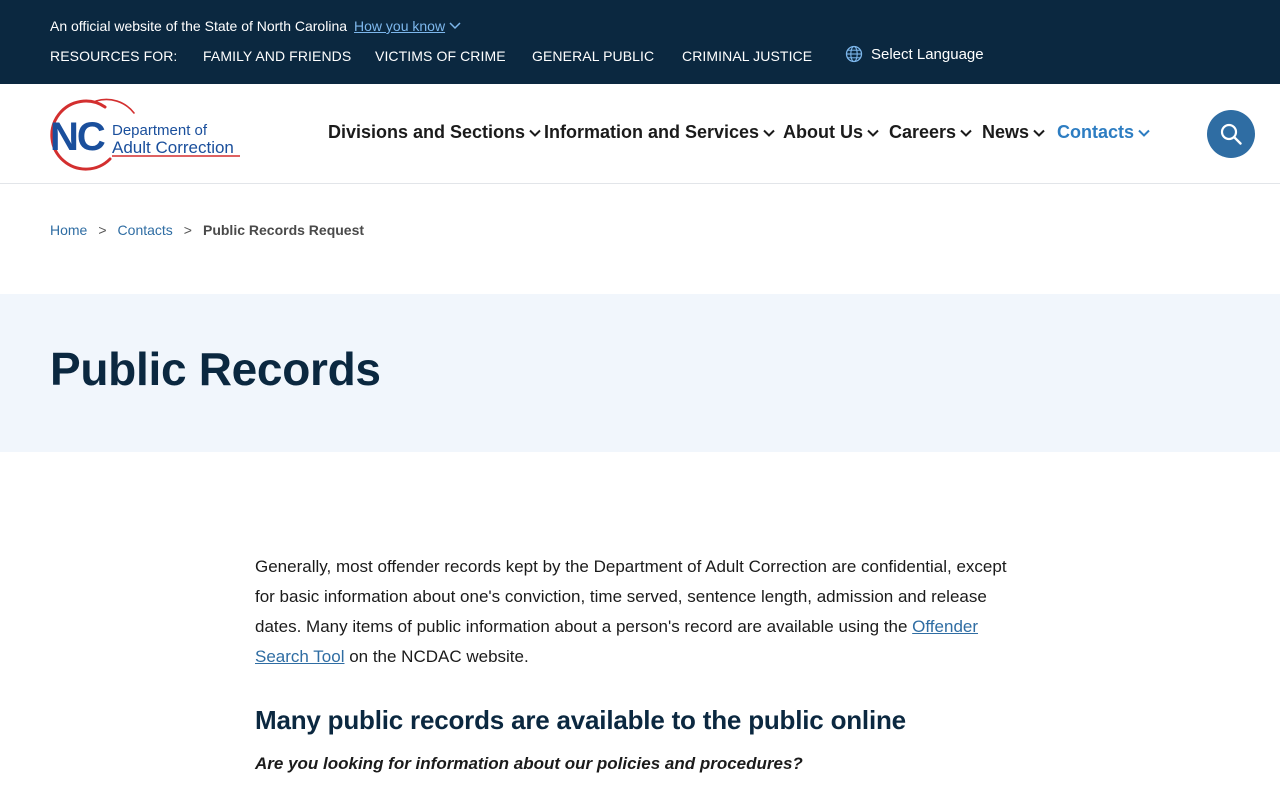  I want to click on resource-link-criminal-justice: CRIMINAL JUSTICE, so click(747, 56).